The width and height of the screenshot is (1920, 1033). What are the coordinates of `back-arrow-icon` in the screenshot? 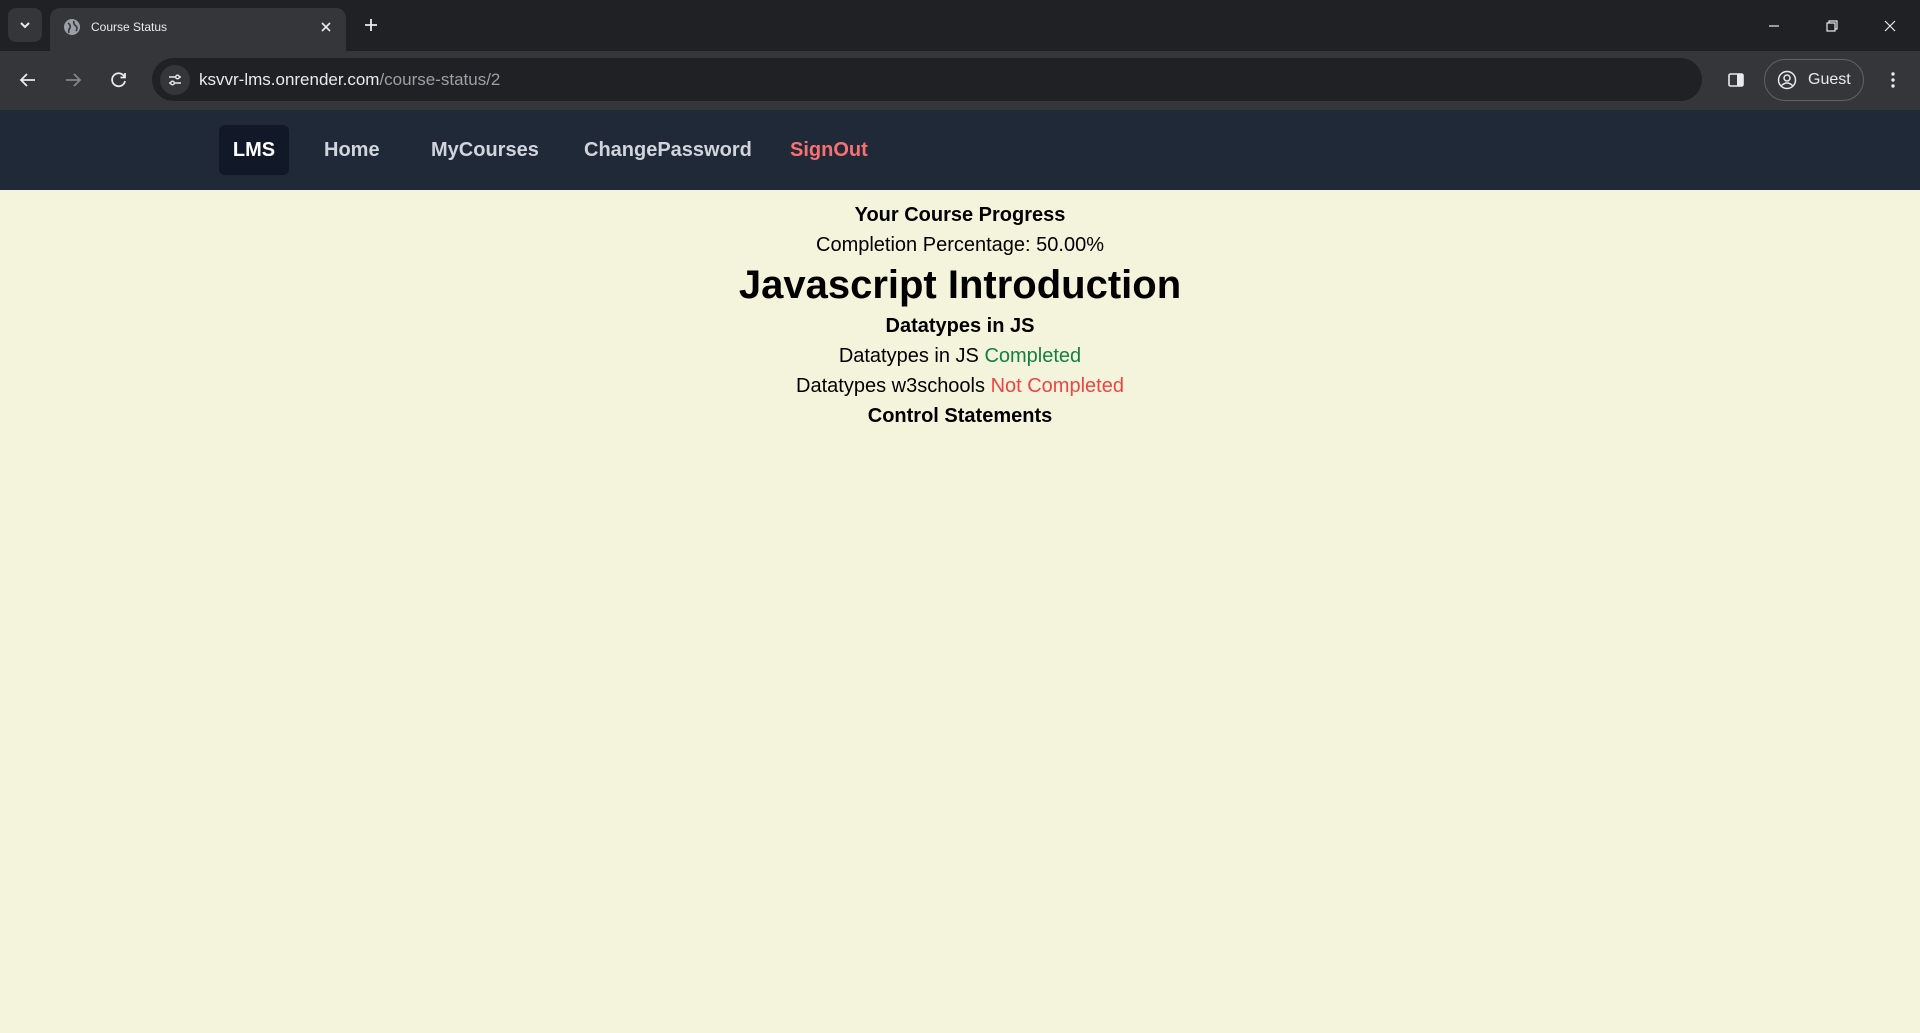 It's located at (27, 80).